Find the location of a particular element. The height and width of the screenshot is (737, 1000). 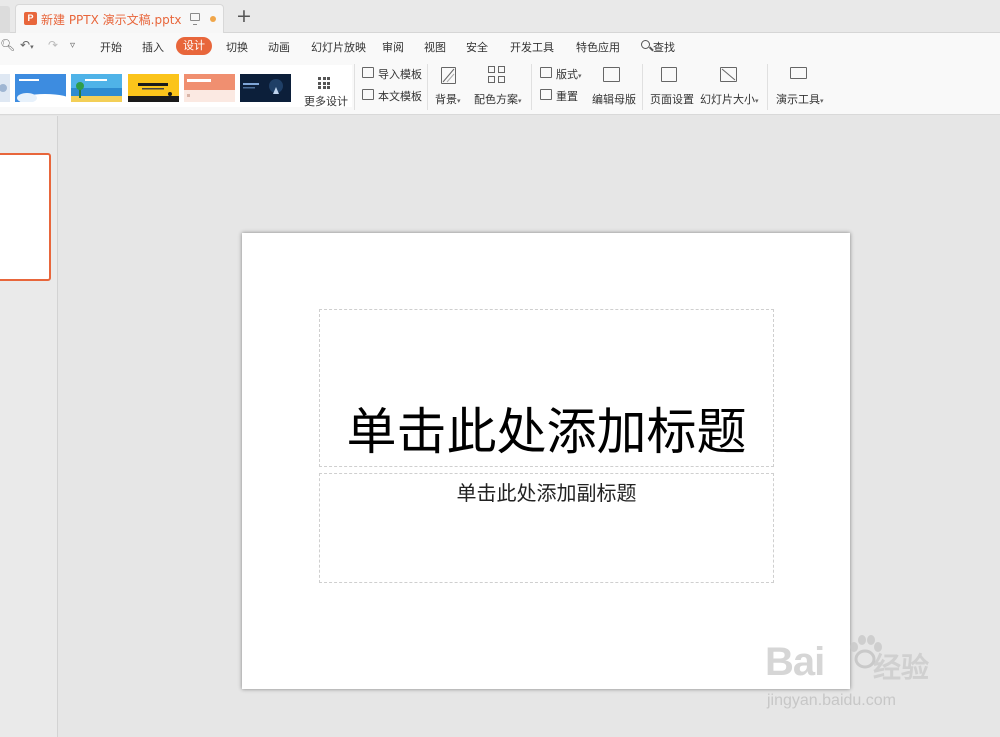

menu-design: 设计 is located at coordinates (194, 46).